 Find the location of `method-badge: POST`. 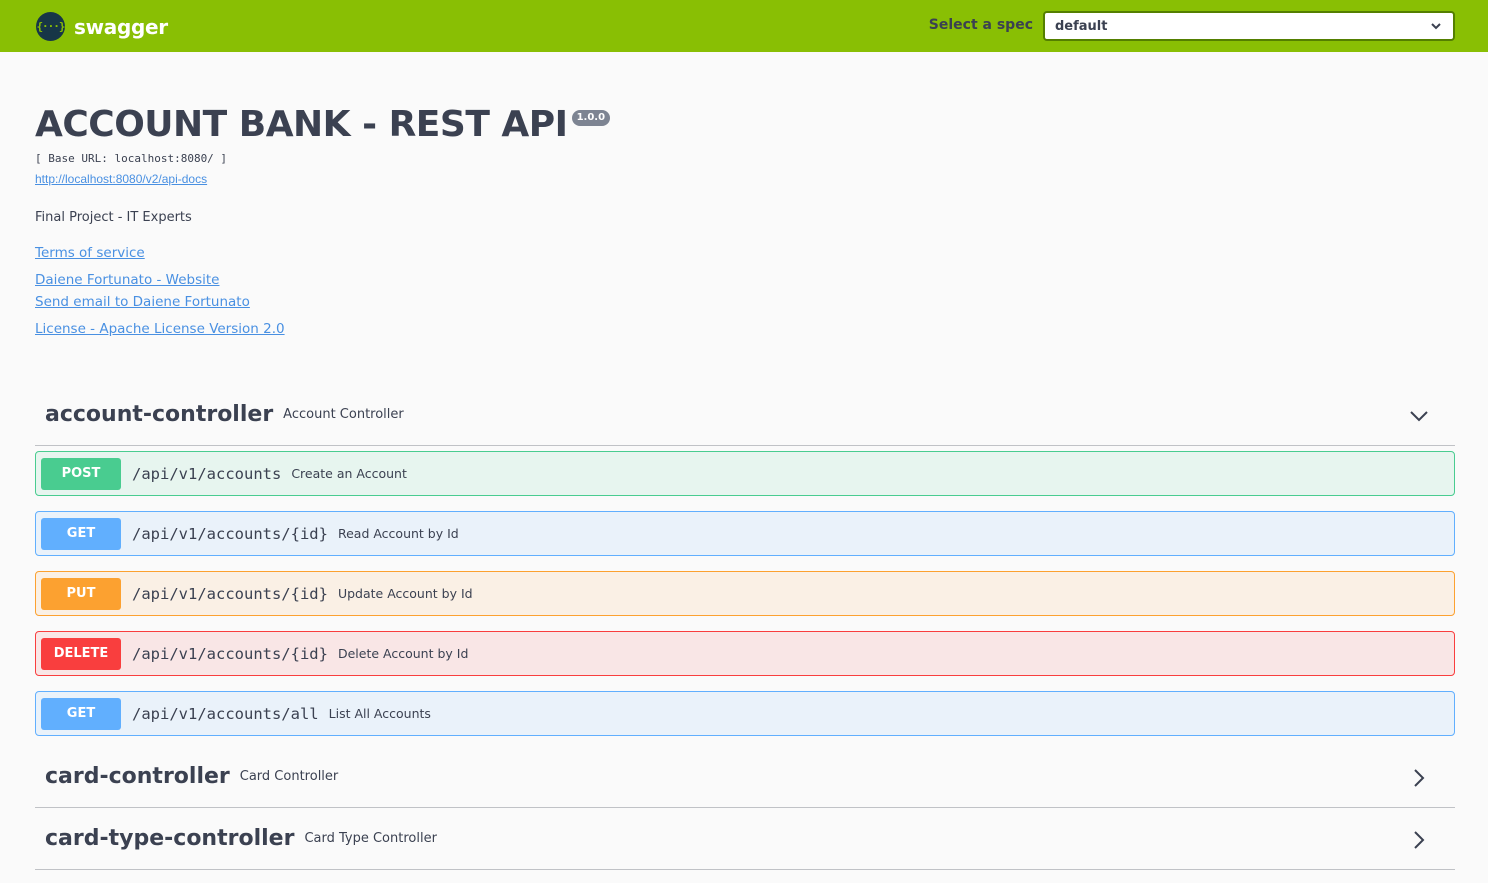

method-badge: POST is located at coordinates (81, 473).